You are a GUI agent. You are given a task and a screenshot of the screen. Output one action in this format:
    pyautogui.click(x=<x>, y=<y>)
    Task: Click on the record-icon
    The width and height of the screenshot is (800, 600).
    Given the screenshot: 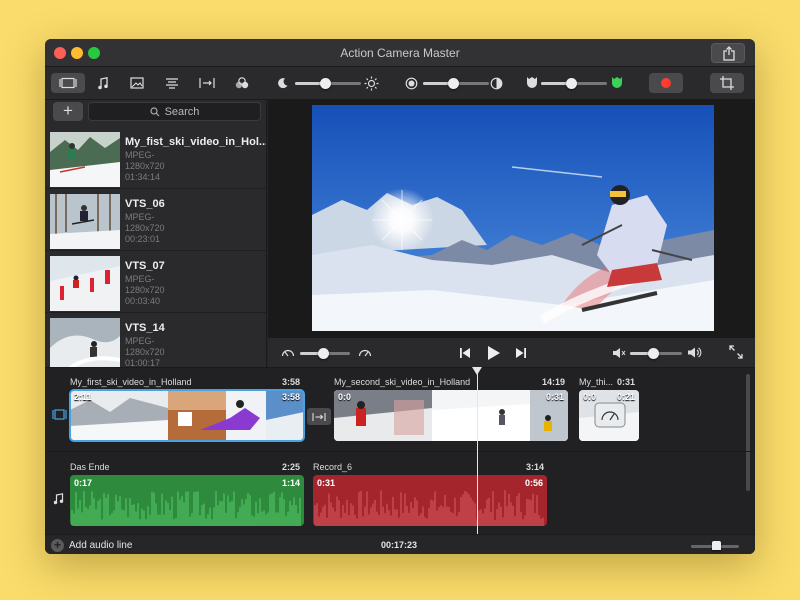 What is the action you would take?
    pyautogui.click(x=666, y=83)
    